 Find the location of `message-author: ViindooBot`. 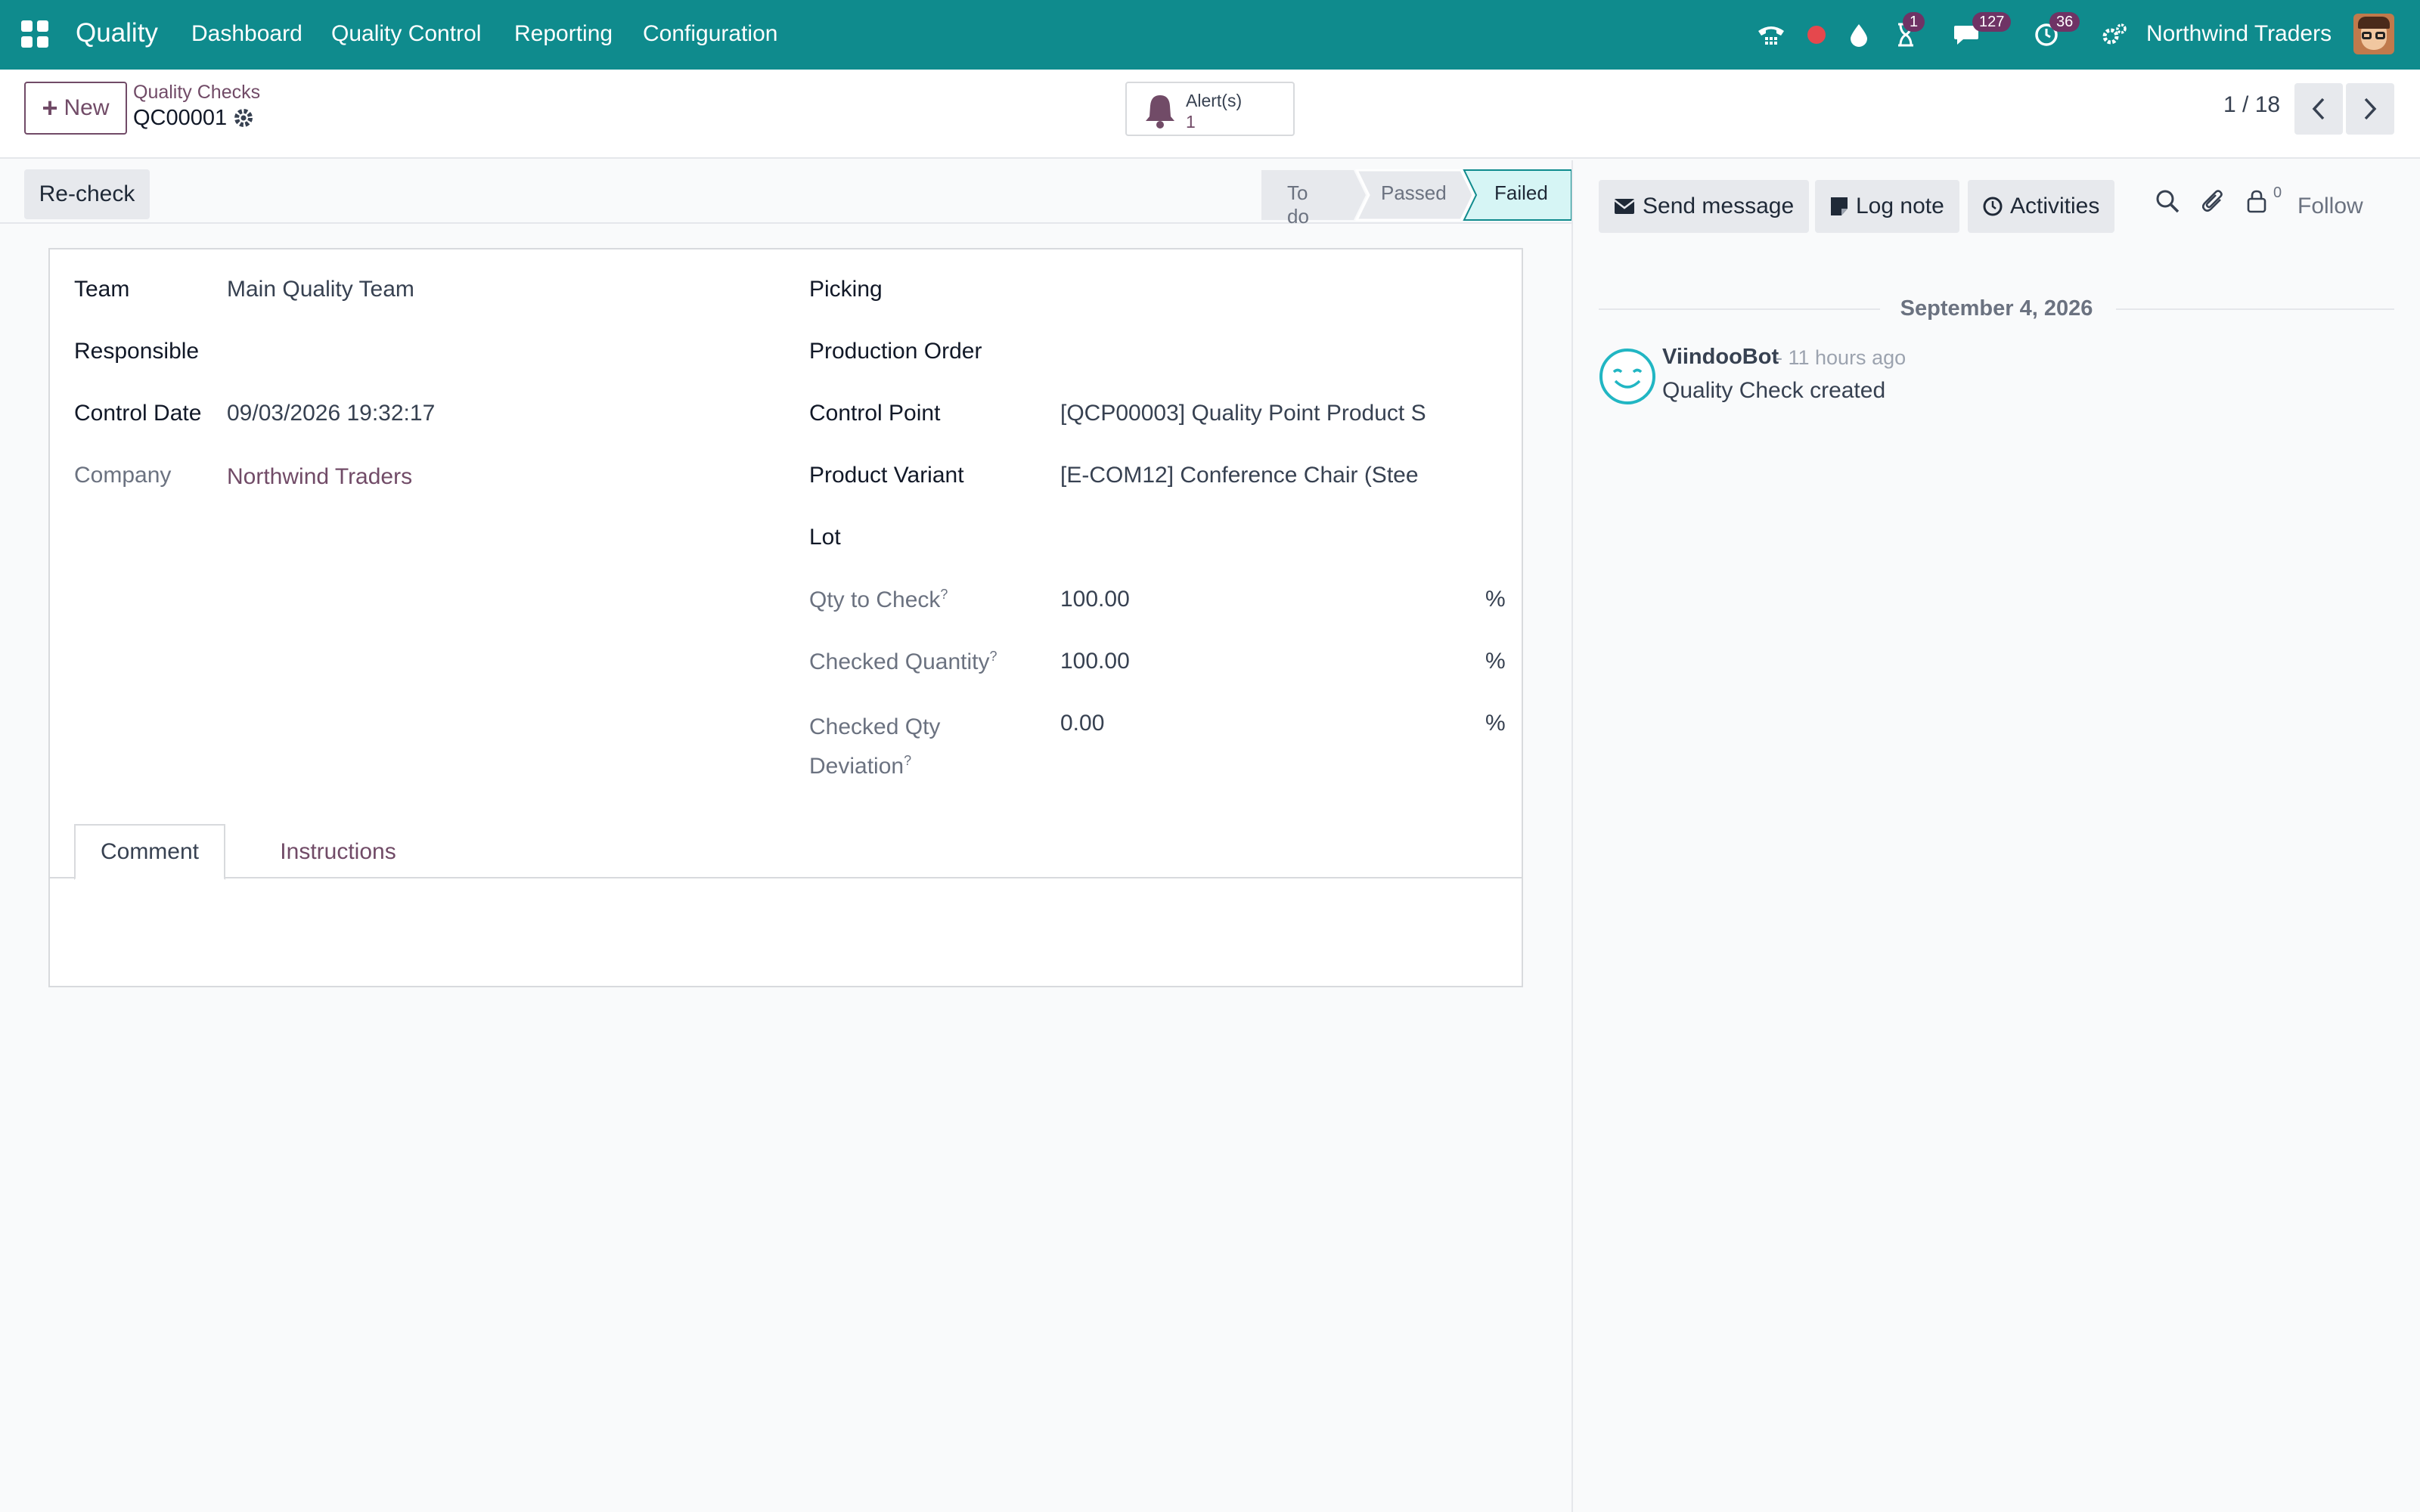

message-author: ViindooBot is located at coordinates (1720, 357).